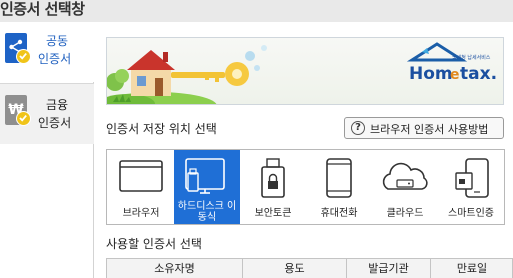  I want to click on security-token-icon, so click(273, 178).